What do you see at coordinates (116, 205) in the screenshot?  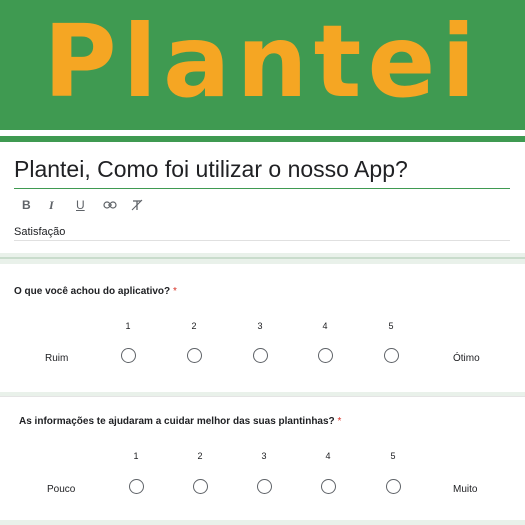 I see `link-icon` at bounding box center [116, 205].